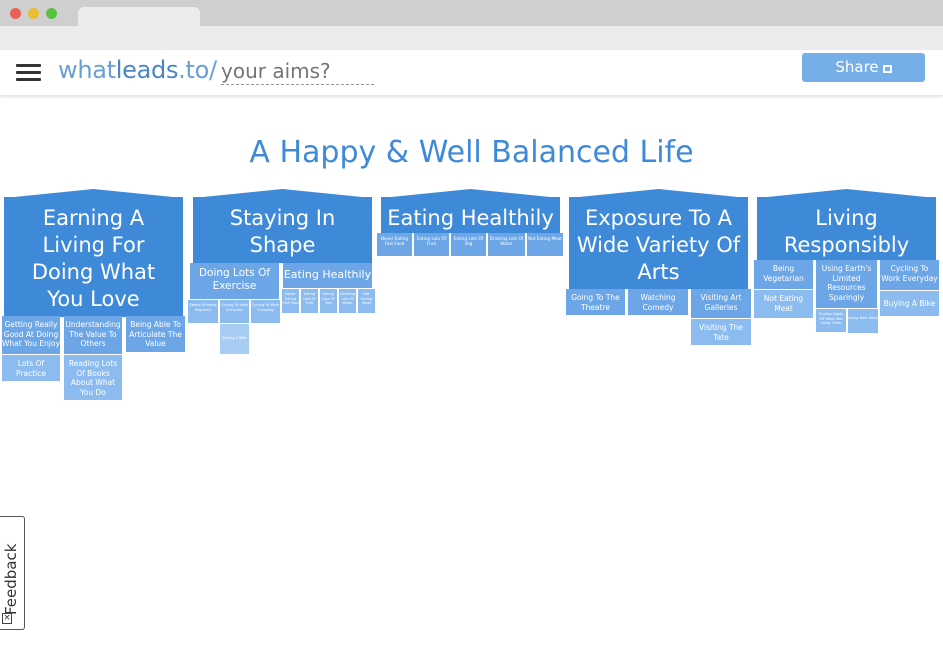 Image resolution: width=943 pixels, height=655 pixels. What do you see at coordinates (658, 302) in the screenshot?
I see `sub-aim: Watching Comedy` at bounding box center [658, 302].